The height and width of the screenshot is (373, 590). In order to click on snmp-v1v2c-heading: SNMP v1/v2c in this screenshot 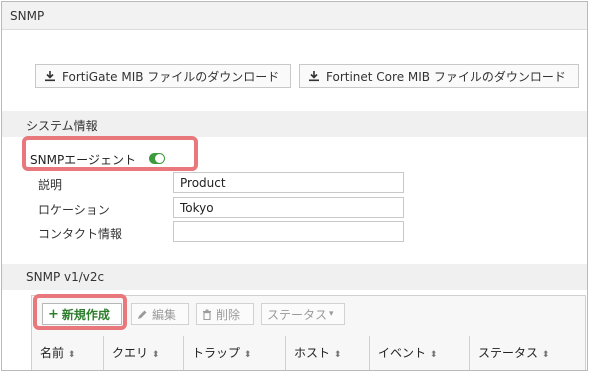, I will do `click(65, 277)`.